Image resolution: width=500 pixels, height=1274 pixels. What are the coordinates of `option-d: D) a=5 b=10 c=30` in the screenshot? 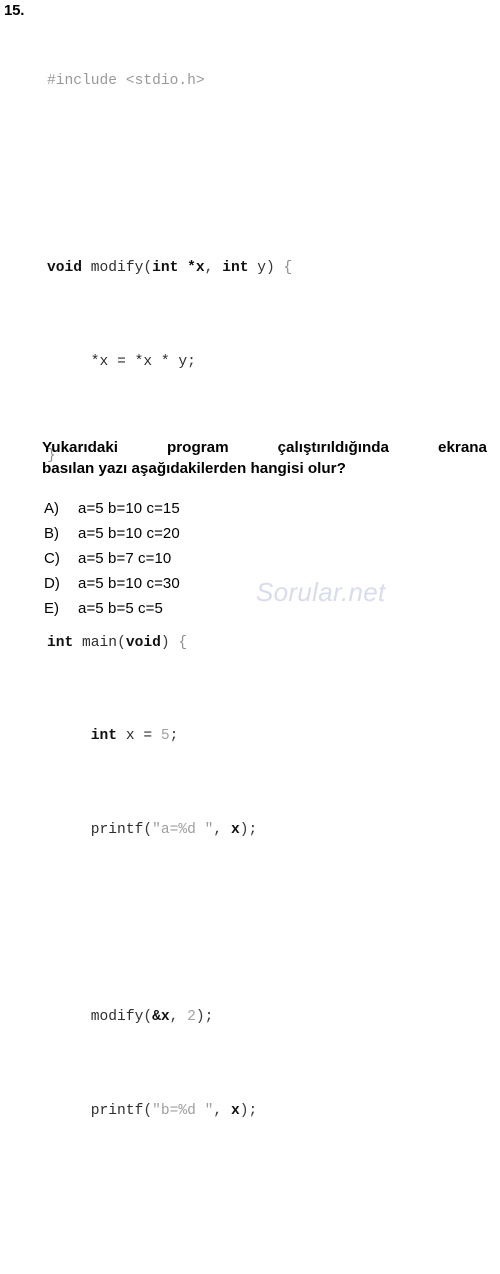 It's located at (254, 587).